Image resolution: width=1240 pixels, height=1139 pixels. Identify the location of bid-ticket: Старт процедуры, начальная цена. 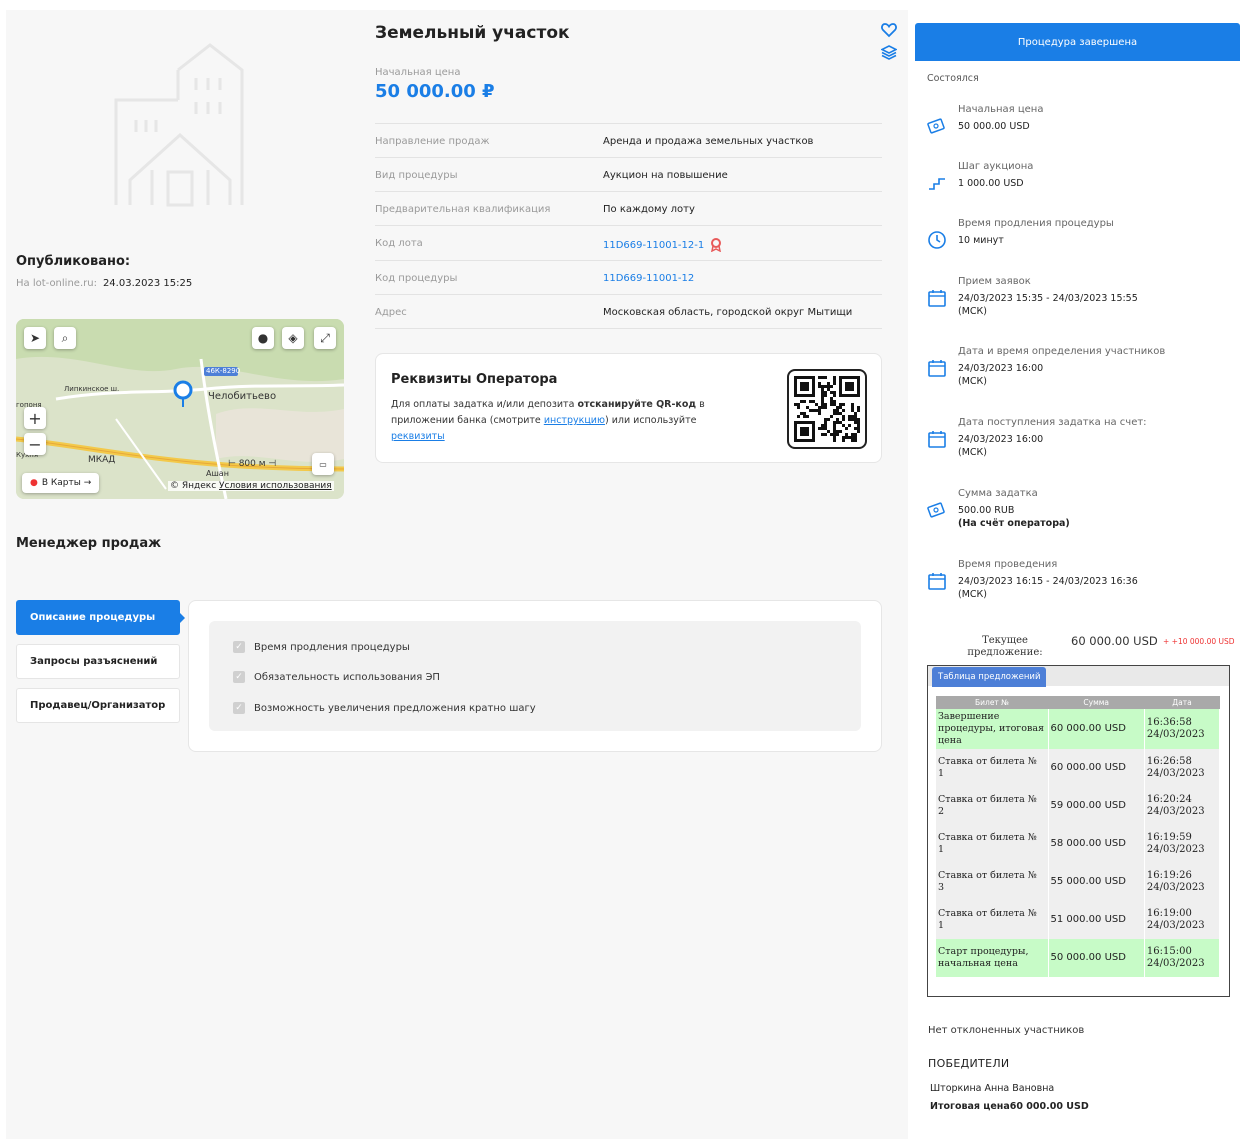
(992, 958).